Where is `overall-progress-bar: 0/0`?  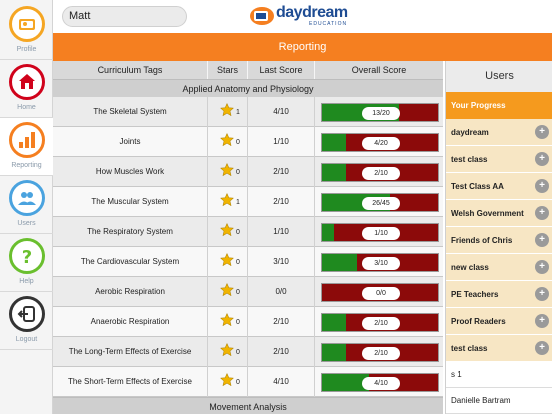
overall-progress-bar: 0/0 is located at coordinates (380, 292).